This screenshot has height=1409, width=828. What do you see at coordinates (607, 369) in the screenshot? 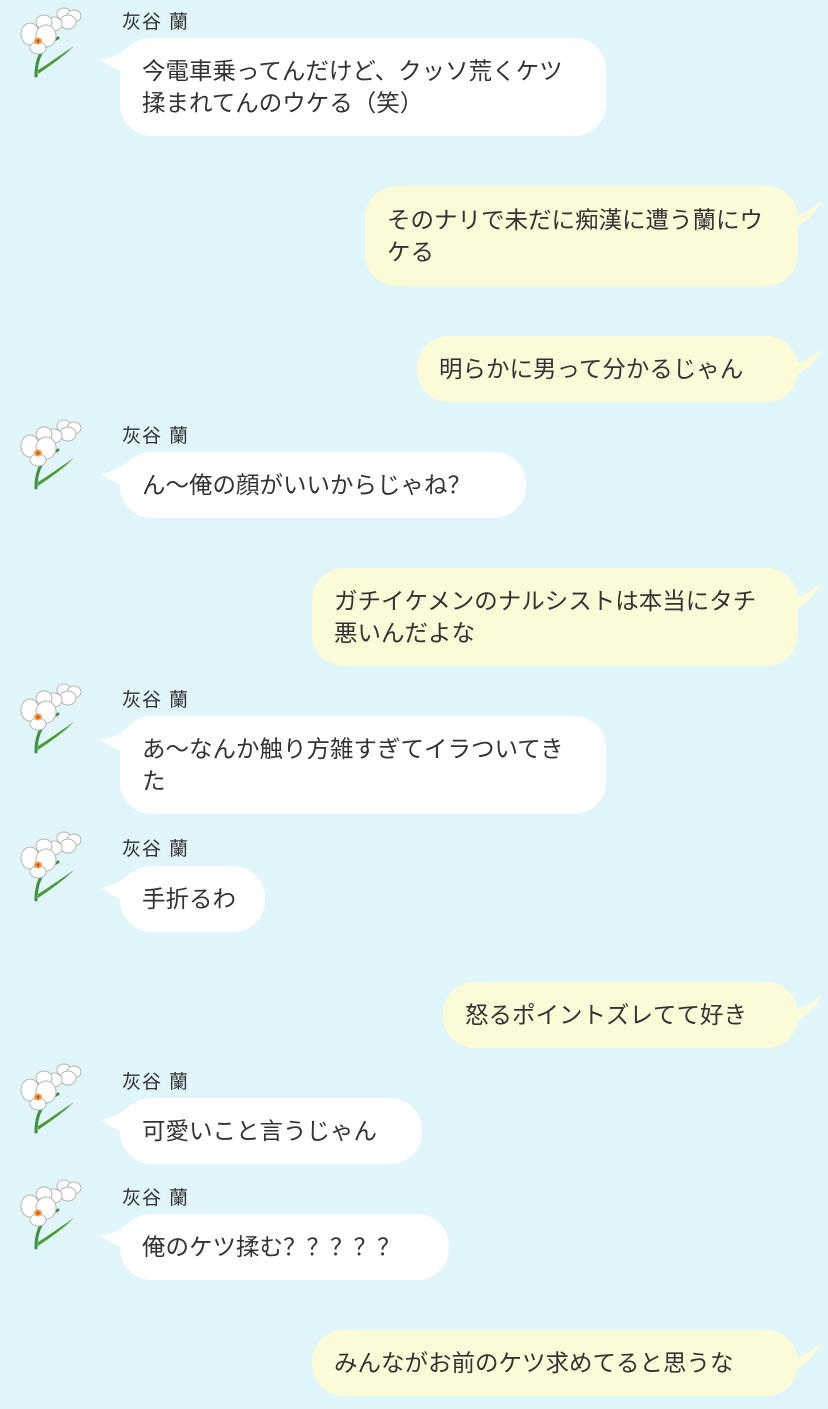
I see `message-bubble: 明らかに男って分かるじゃん` at bounding box center [607, 369].